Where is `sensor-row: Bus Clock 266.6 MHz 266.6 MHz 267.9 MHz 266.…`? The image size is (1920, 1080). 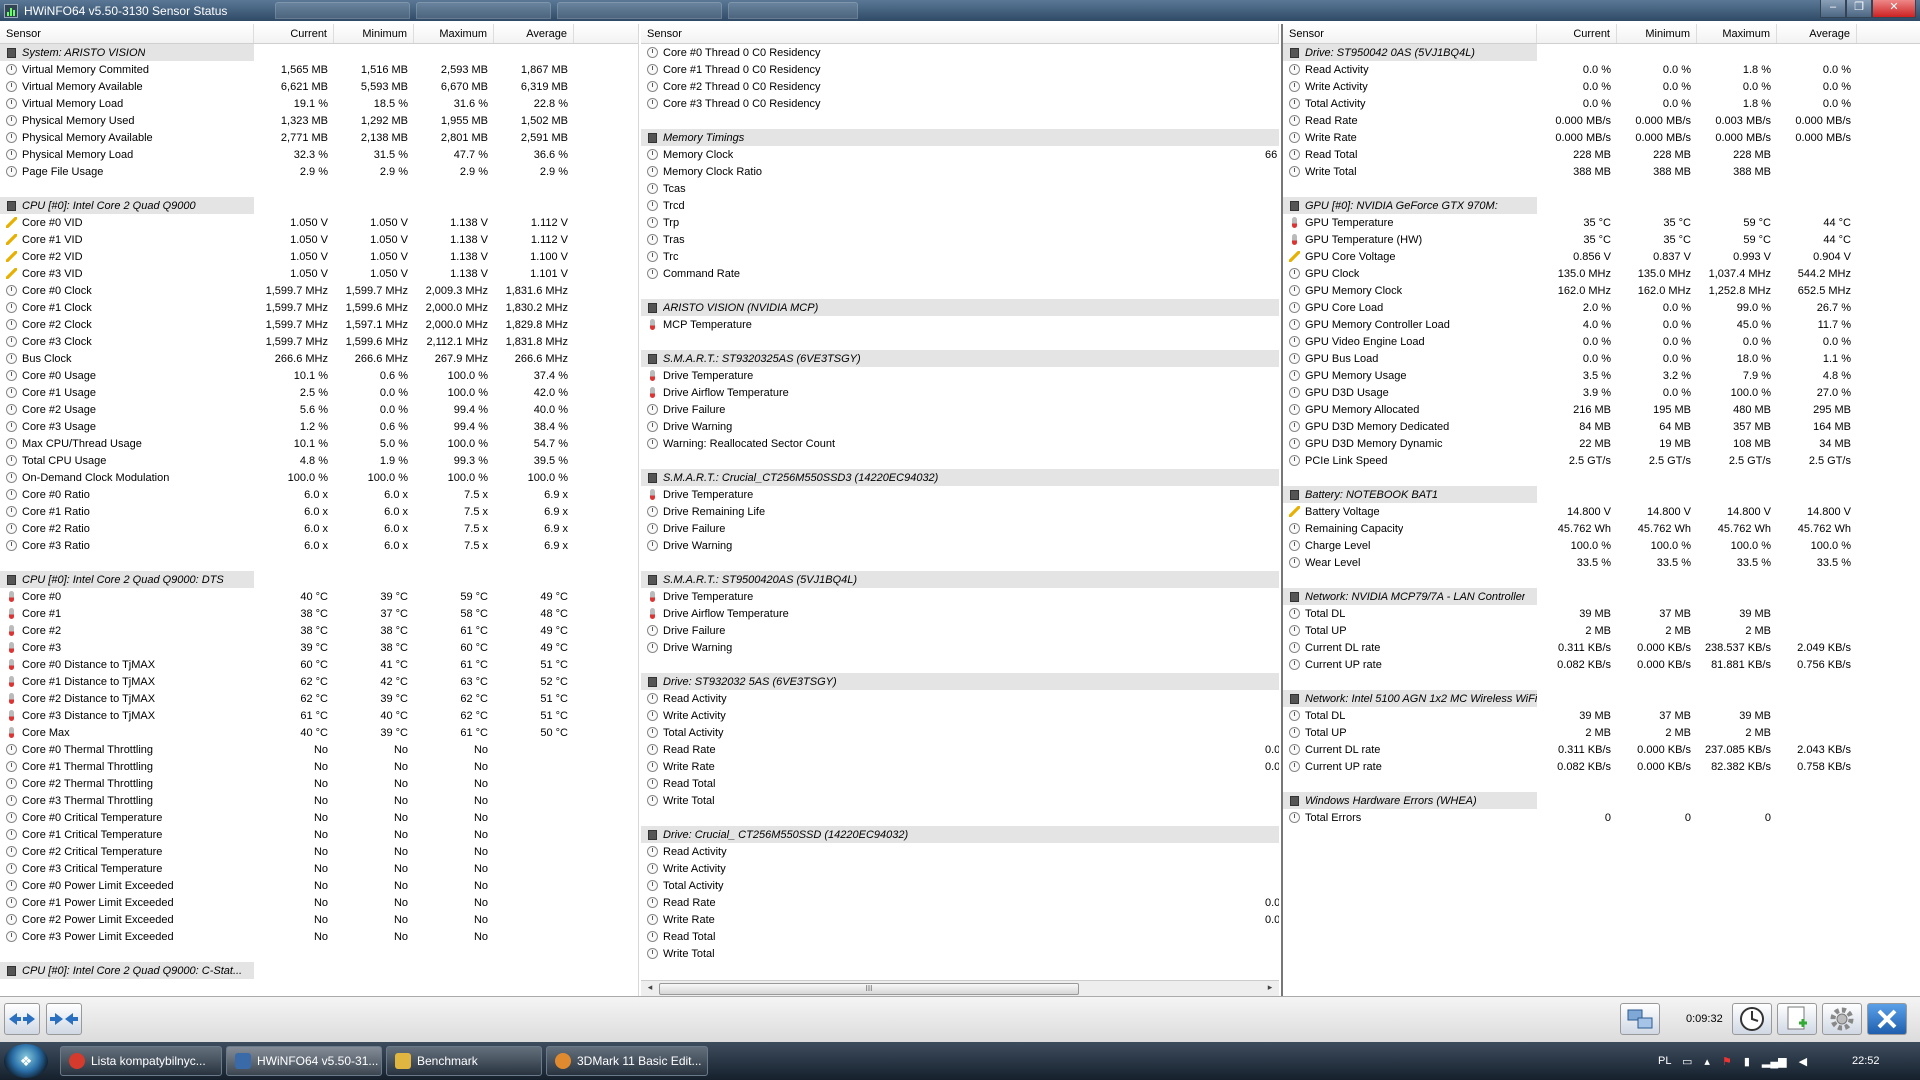 sensor-row: Bus Clock 266.6 MHz 266.6 MHz 267.9 MHz 266.… is located at coordinates (319, 358).